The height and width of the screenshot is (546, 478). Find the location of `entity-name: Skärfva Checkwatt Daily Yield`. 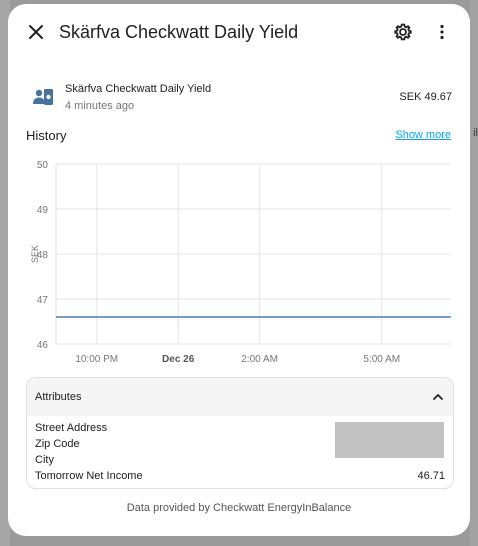

entity-name: Skärfva Checkwatt Daily Yield is located at coordinates (138, 89).